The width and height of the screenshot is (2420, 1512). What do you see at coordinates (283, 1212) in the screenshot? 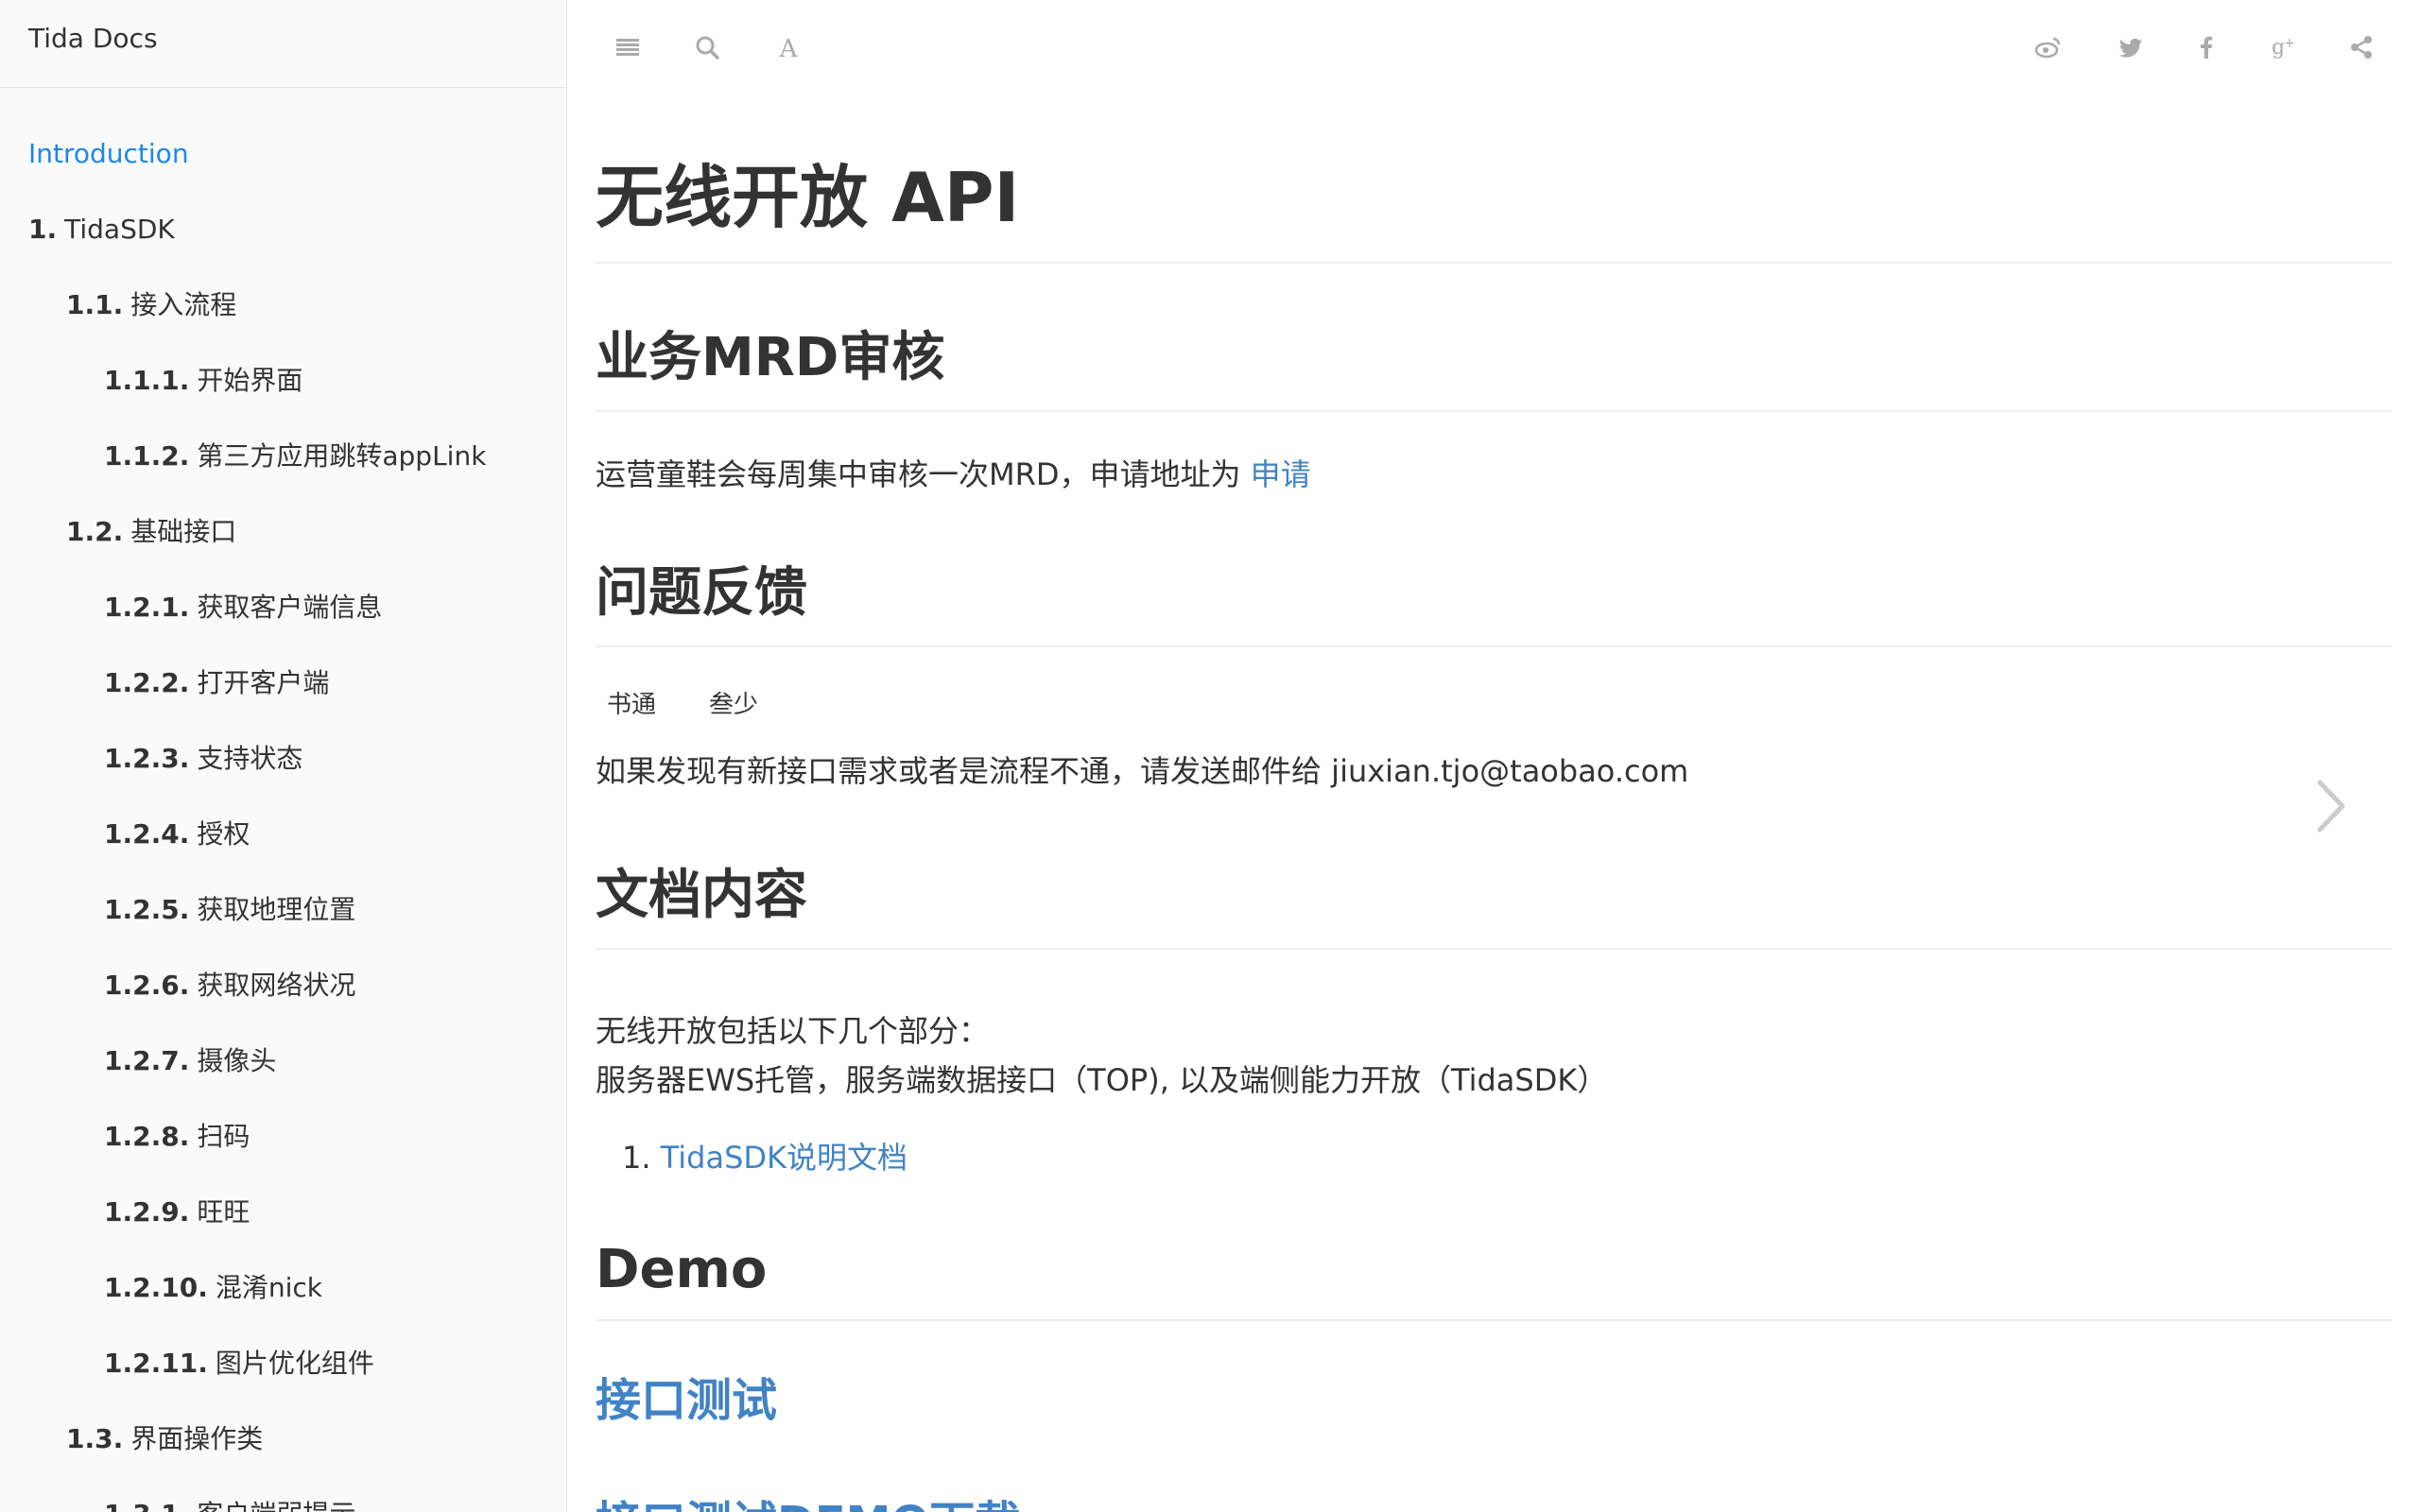
I see `sidebar-item: 1.2.9. 旺旺` at bounding box center [283, 1212].